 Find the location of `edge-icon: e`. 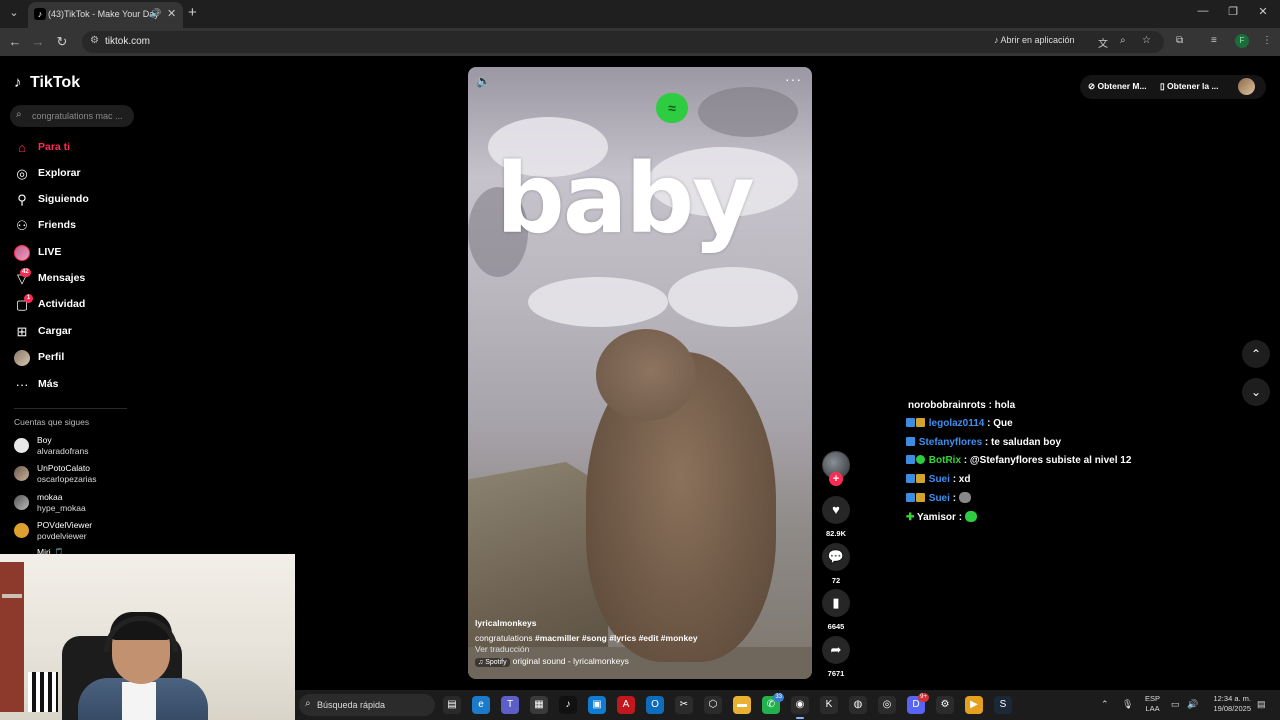

edge-icon: e is located at coordinates (481, 705).